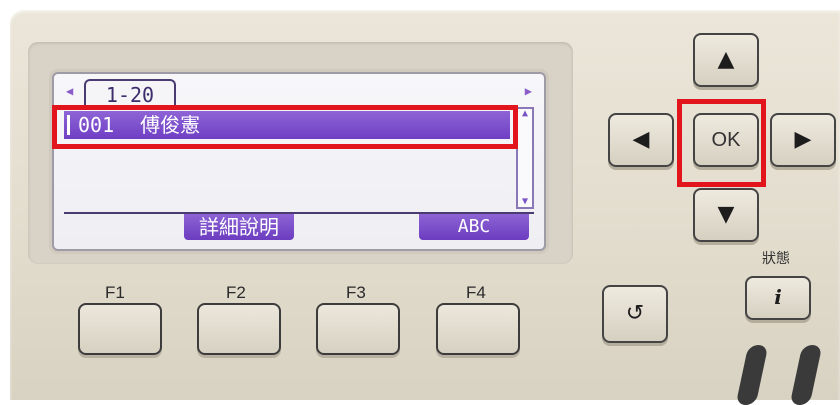  What do you see at coordinates (285, 127) in the screenshot?
I see `entry-highlight-box` at bounding box center [285, 127].